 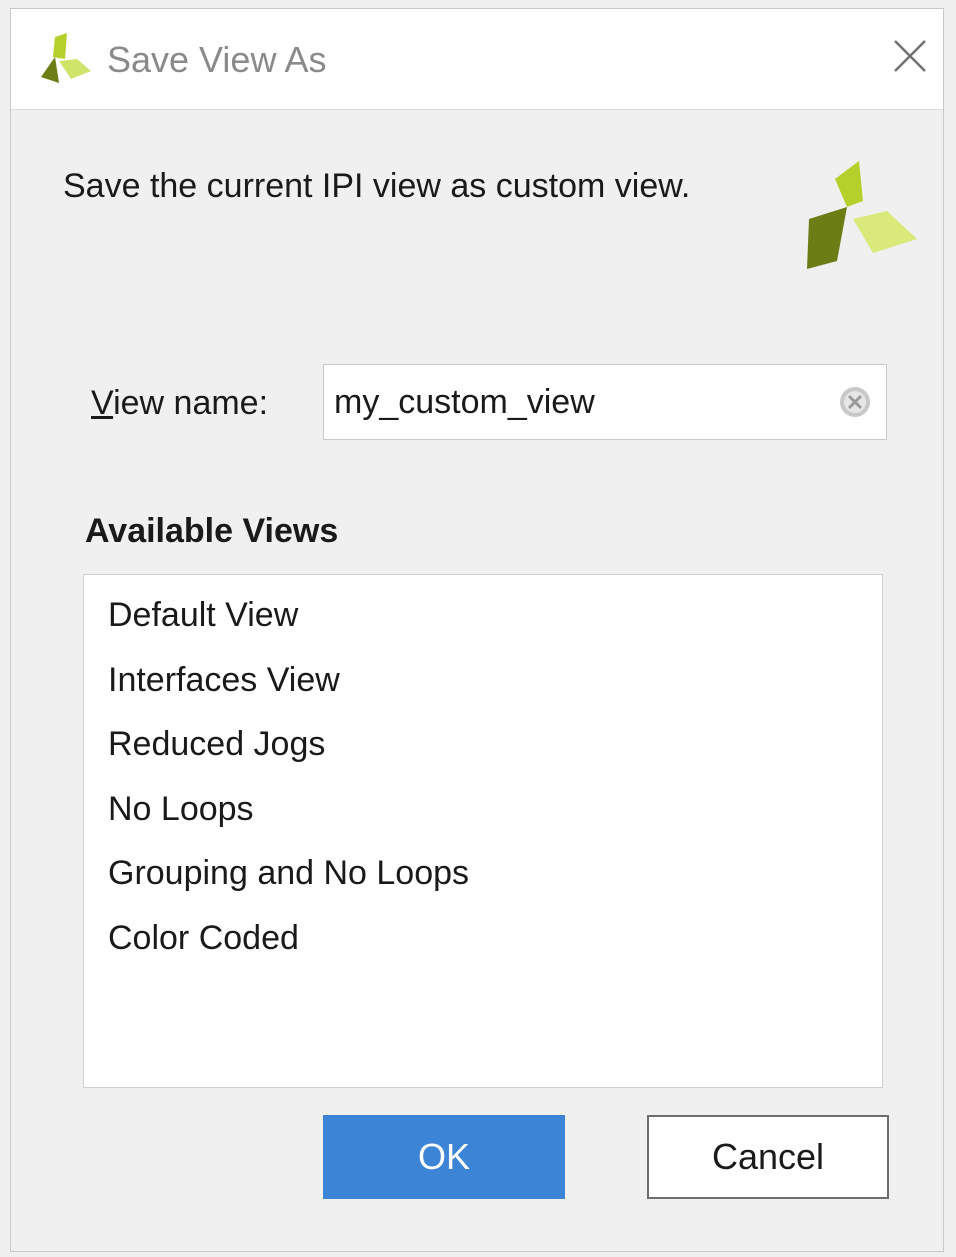 What do you see at coordinates (483, 744) in the screenshot?
I see `list-item: Reduced Jogs` at bounding box center [483, 744].